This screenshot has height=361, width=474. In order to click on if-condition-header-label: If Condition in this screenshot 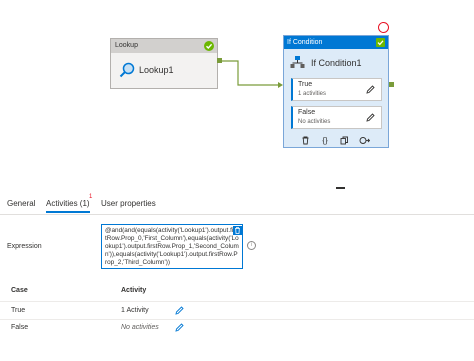, I will do `click(305, 42)`.